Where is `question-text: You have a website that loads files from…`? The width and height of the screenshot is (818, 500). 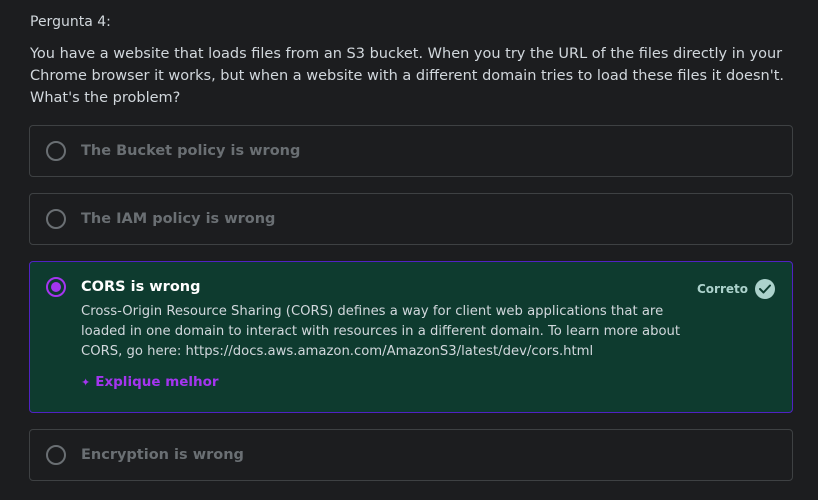 question-text: You have a website that loads files from… is located at coordinates (407, 76).